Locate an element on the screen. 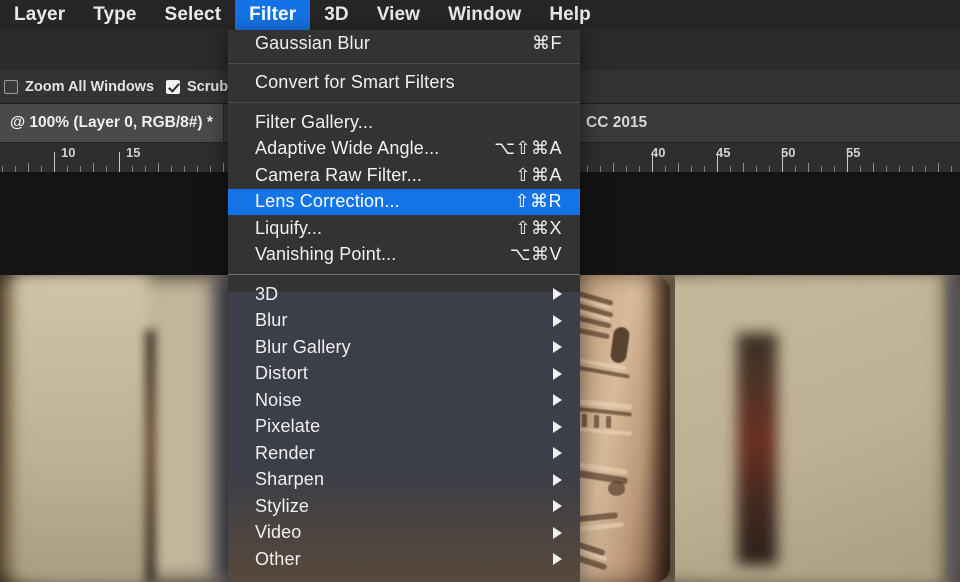 Image resolution: width=960 pixels, height=582 pixels. menu-item-video: Video is located at coordinates (404, 533).